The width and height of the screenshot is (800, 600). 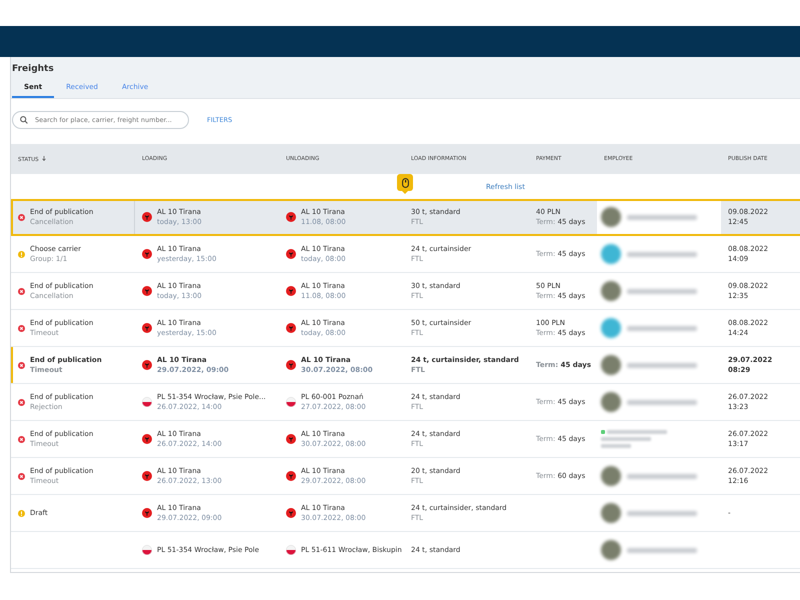 What do you see at coordinates (405, 183) in the screenshot?
I see `mouse-icon` at bounding box center [405, 183].